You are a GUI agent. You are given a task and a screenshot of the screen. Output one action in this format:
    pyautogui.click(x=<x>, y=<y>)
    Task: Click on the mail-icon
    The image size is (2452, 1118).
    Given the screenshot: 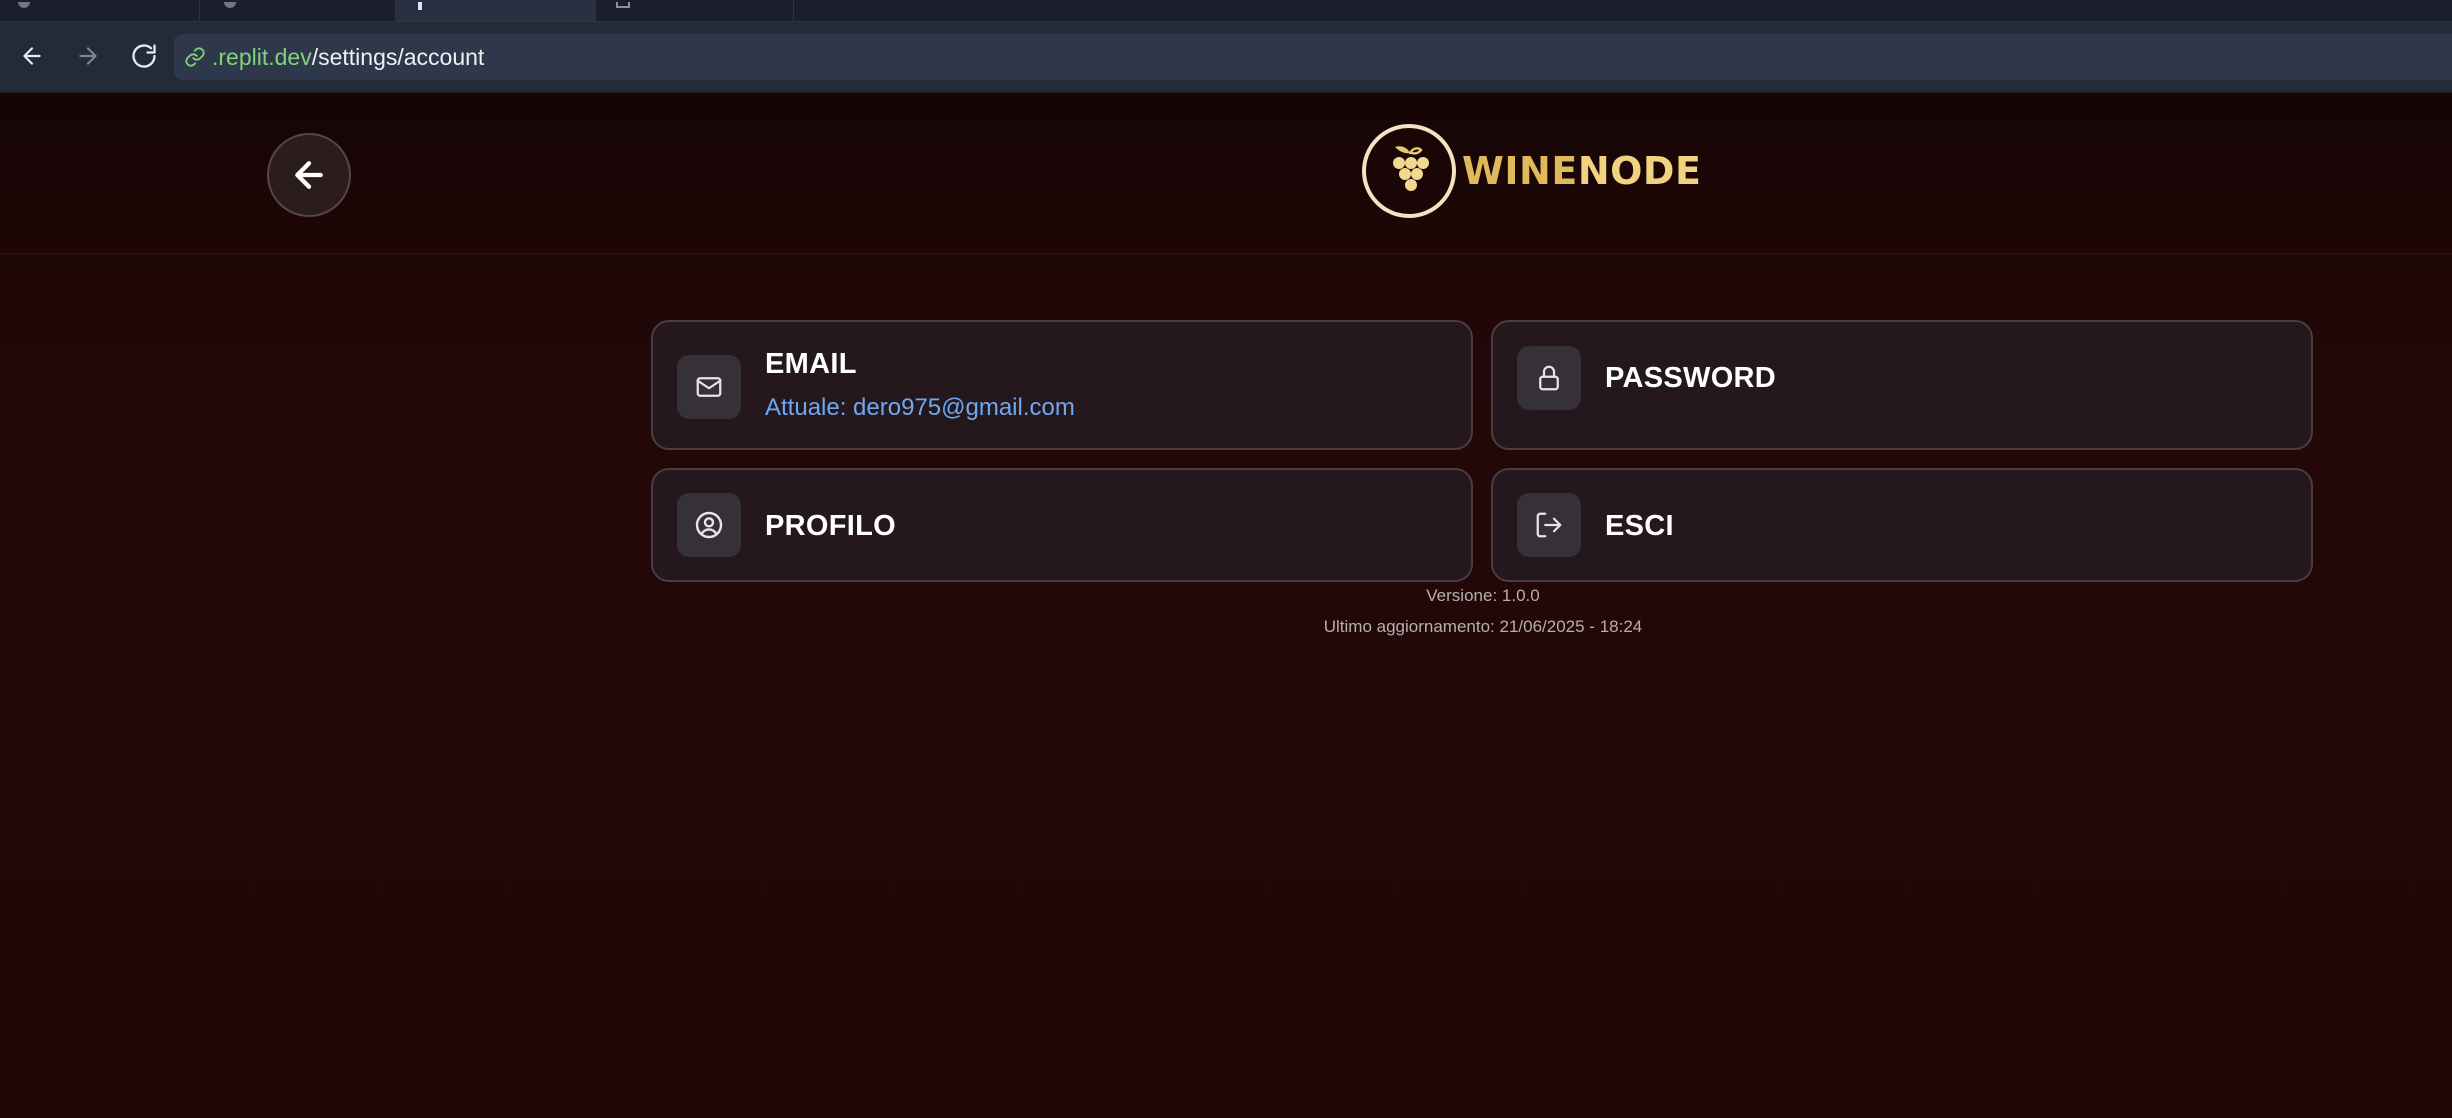 What is the action you would take?
    pyautogui.click(x=709, y=387)
    